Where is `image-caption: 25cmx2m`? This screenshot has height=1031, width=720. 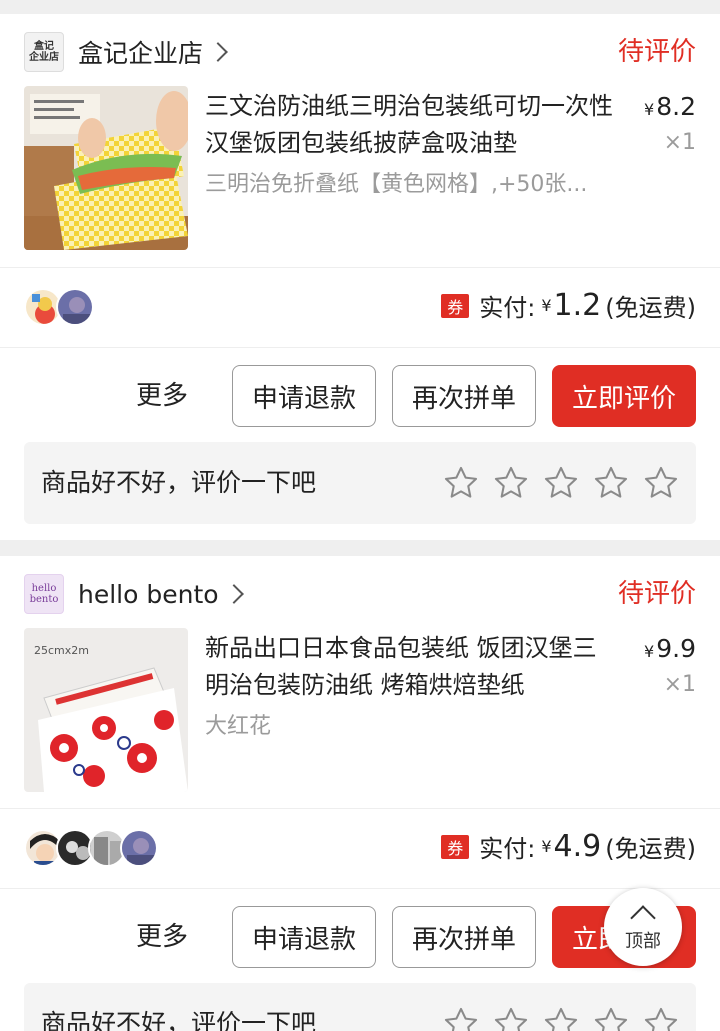
image-caption: 25cmx2m is located at coordinates (61, 650).